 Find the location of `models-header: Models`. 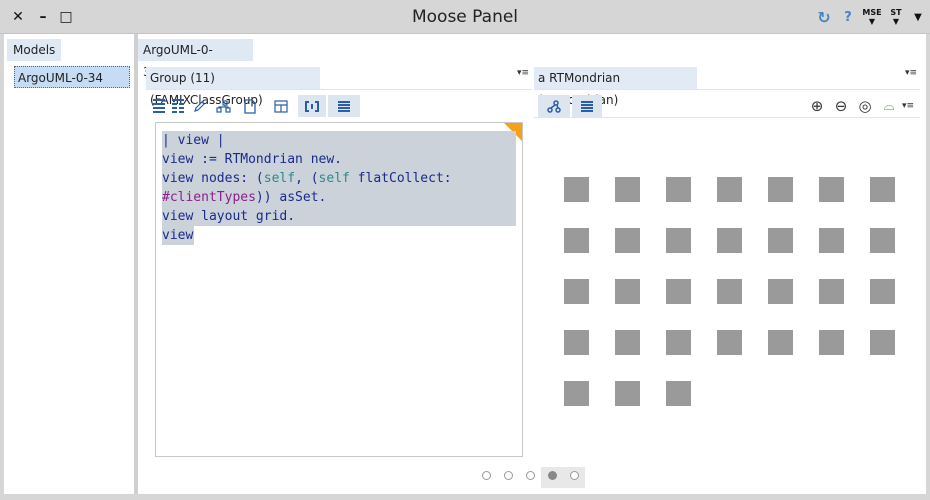

models-header: Models is located at coordinates (34, 50).